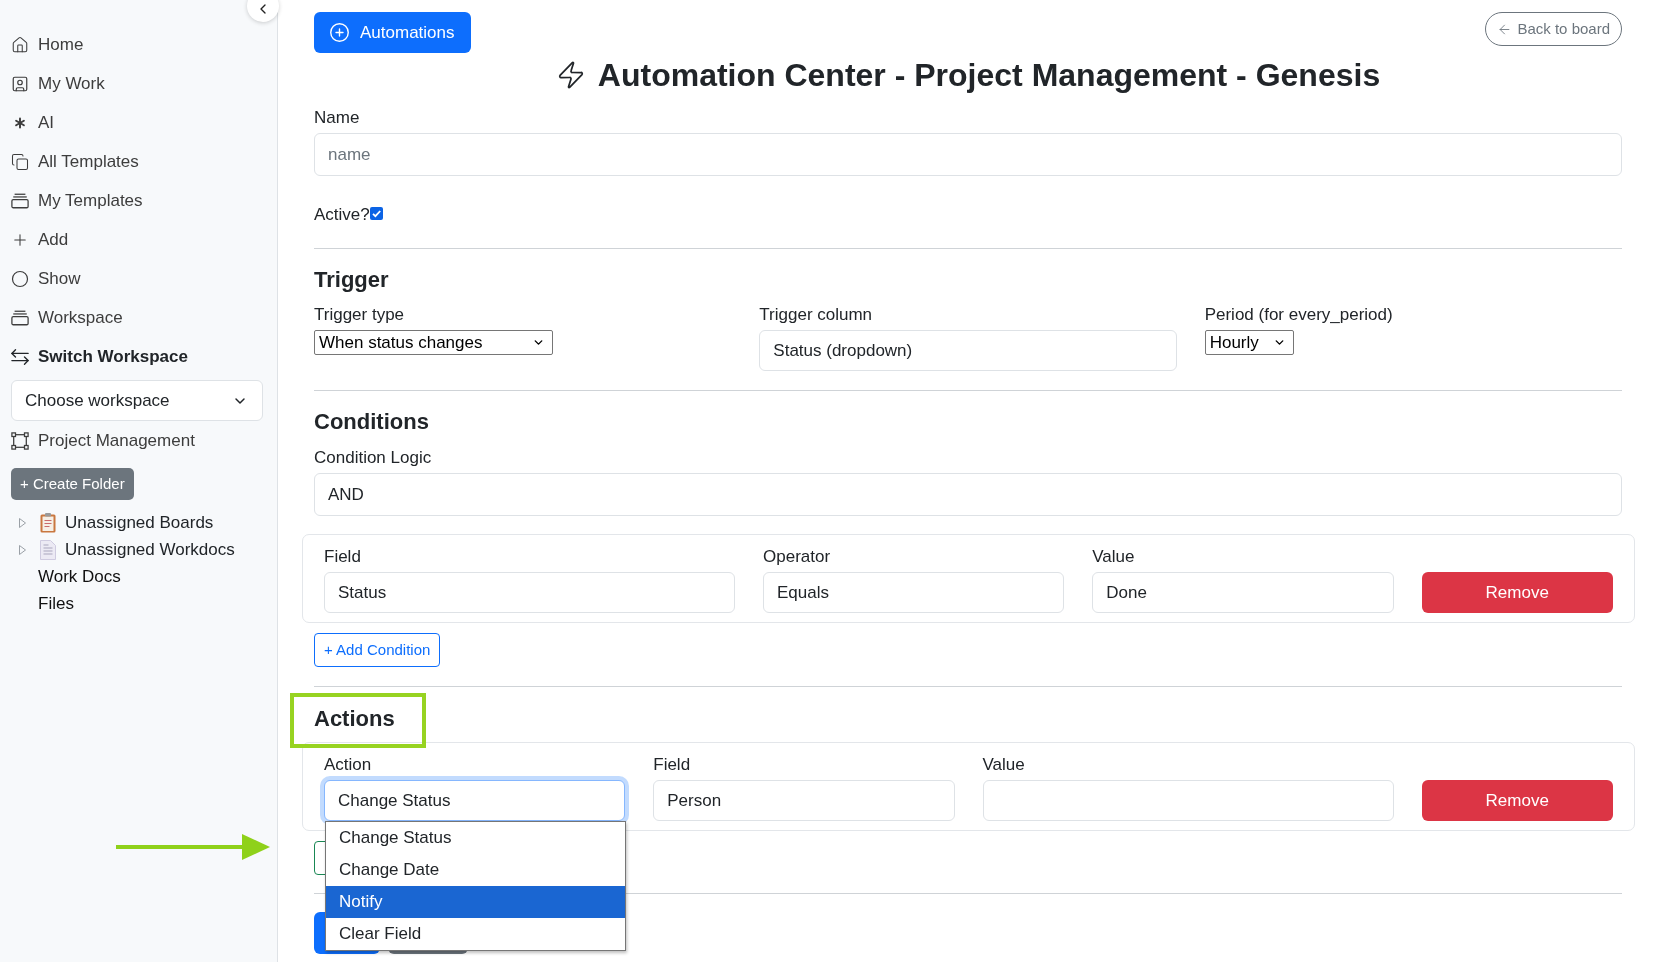 The height and width of the screenshot is (962, 1656). I want to click on field-label: Condition Logic, so click(373, 458).